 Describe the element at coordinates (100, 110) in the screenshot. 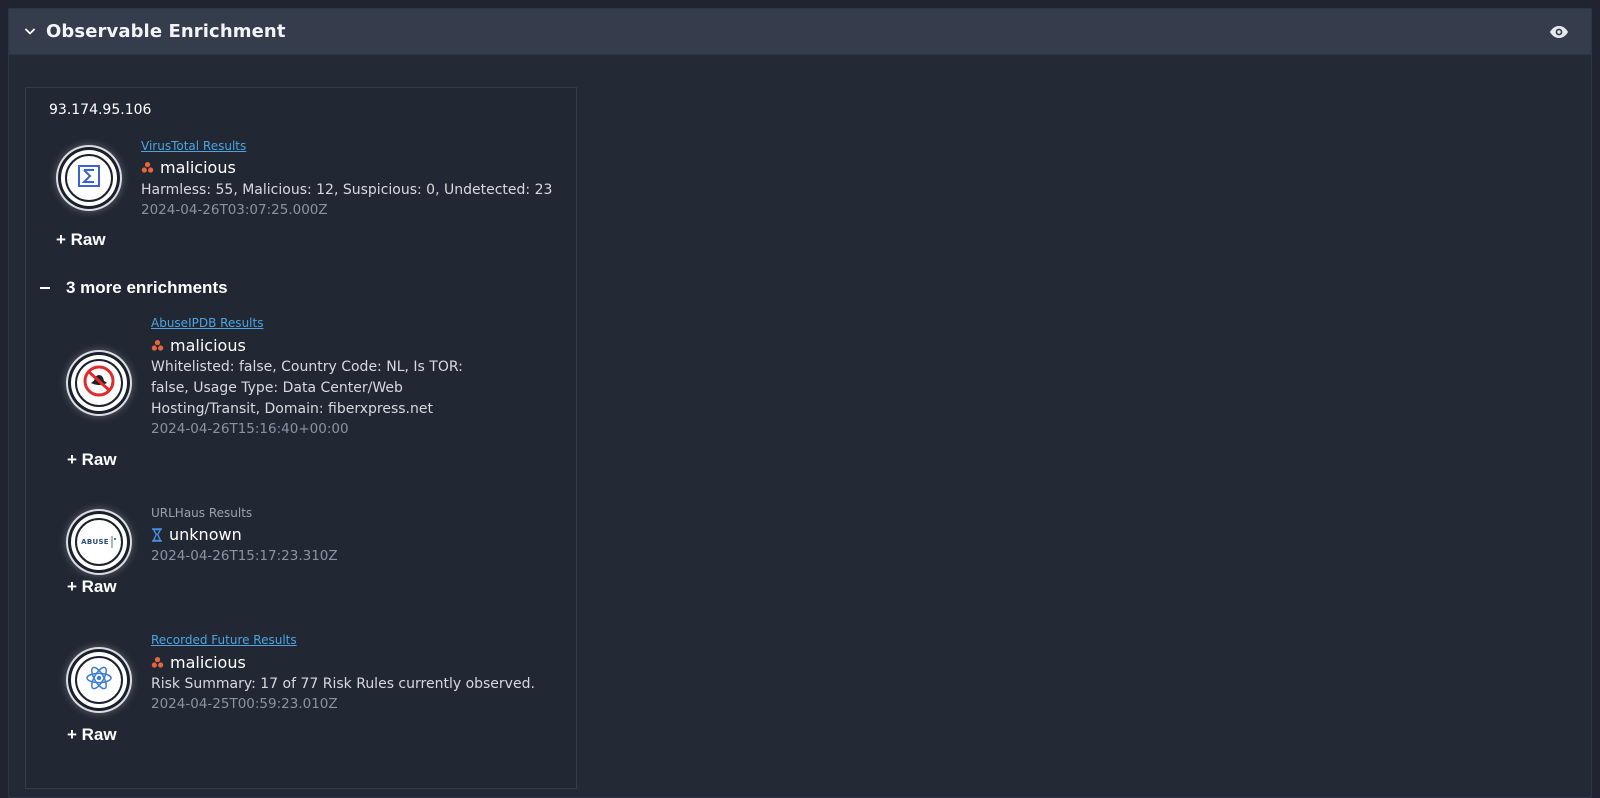

I see `observable-value: 93.174.95.106` at that location.